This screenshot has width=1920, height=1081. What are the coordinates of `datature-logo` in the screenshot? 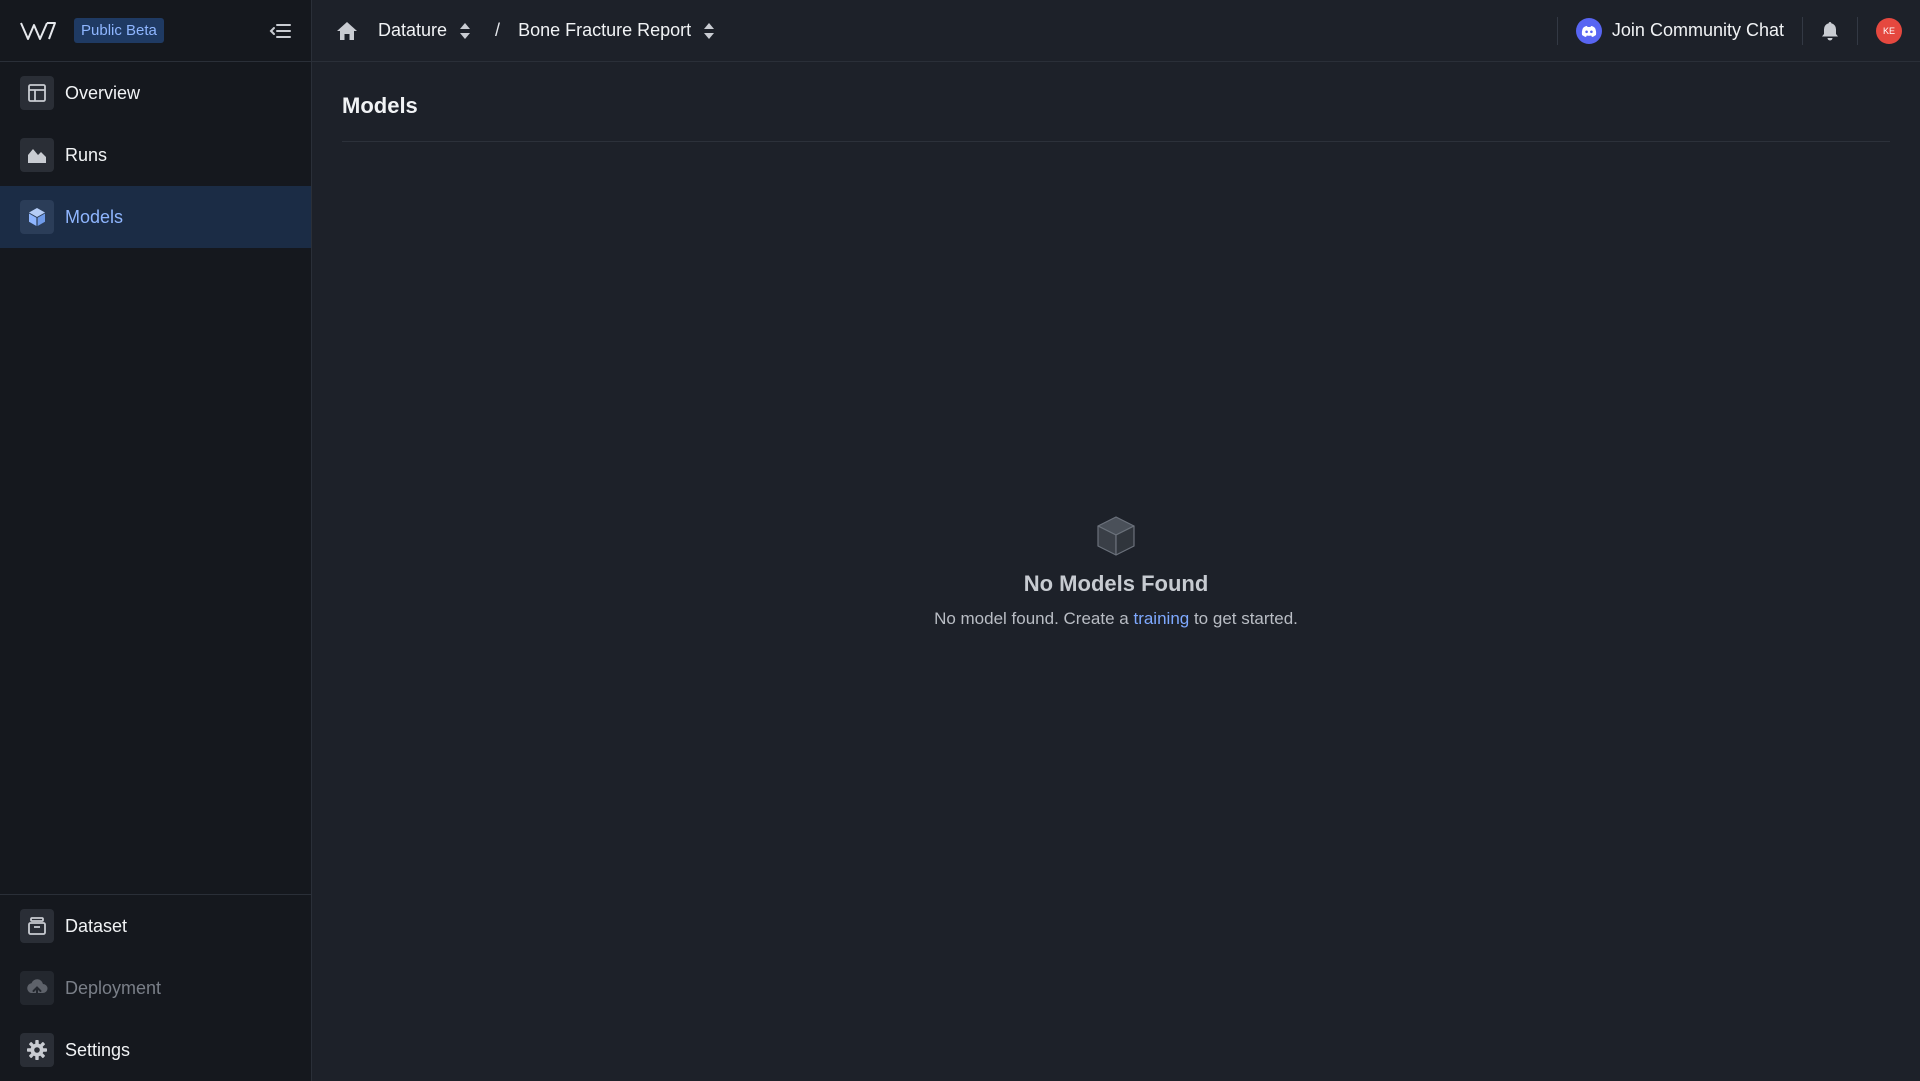 It's located at (38, 31).